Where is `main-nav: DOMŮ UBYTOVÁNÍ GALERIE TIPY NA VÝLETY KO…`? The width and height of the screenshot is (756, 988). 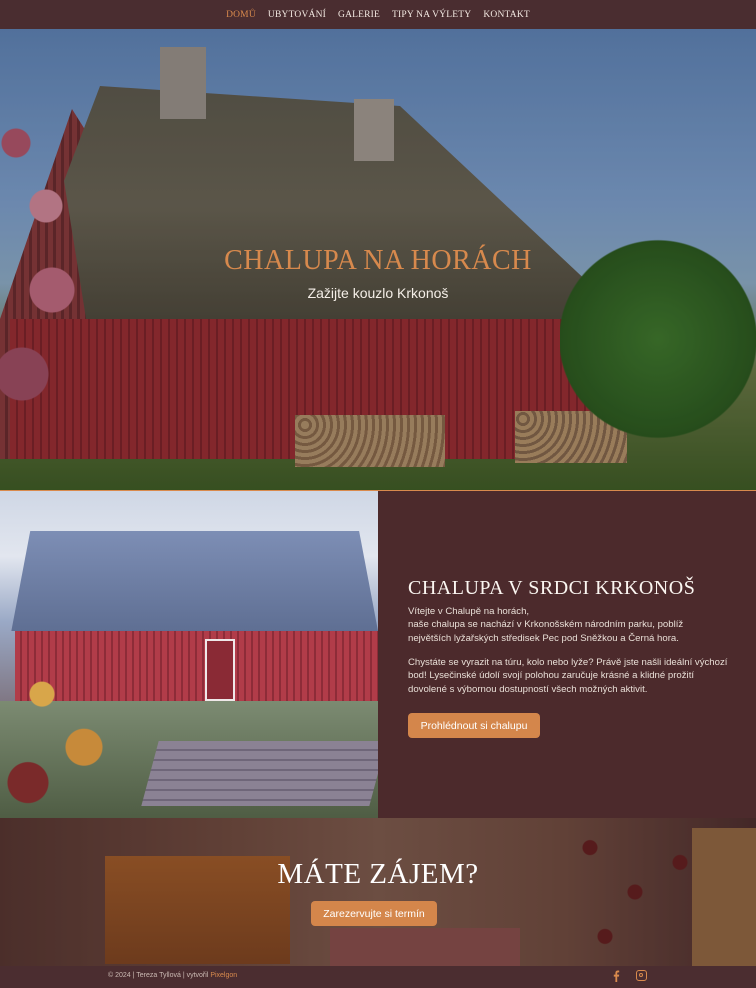
main-nav: DOMŮ UBYTOVÁNÍ GALERIE TIPY NA VÝLETY KO… is located at coordinates (378, 14).